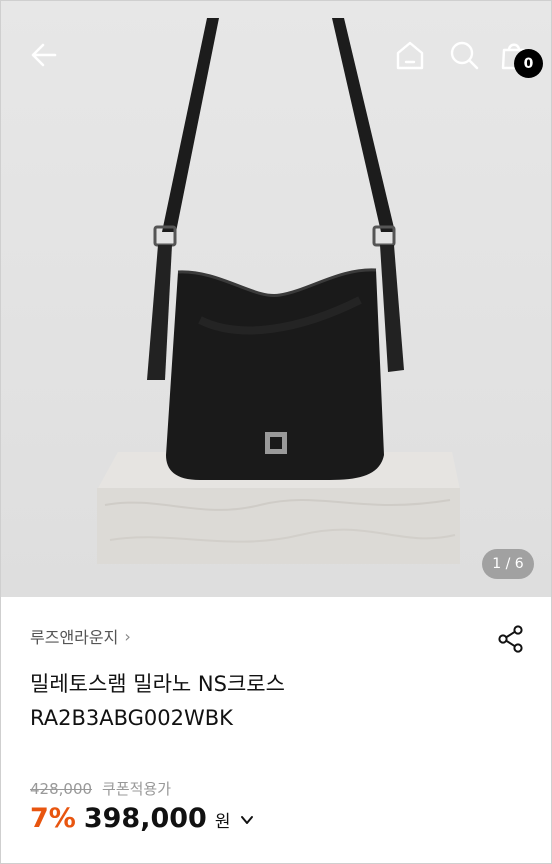 This screenshot has height=864, width=552. What do you see at coordinates (100, 788) in the screenshot?
I see `original-price-row: 428,000 쿠폰적용가` at bounding box center [100, 788].